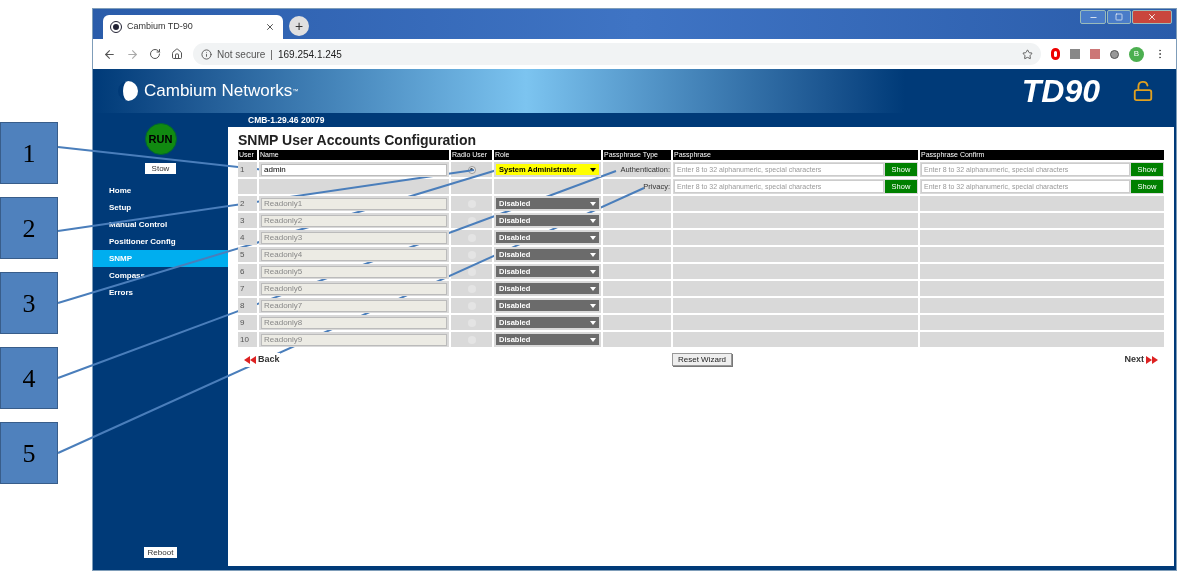  I want to click on table-cell: 2, so click(247, 203).